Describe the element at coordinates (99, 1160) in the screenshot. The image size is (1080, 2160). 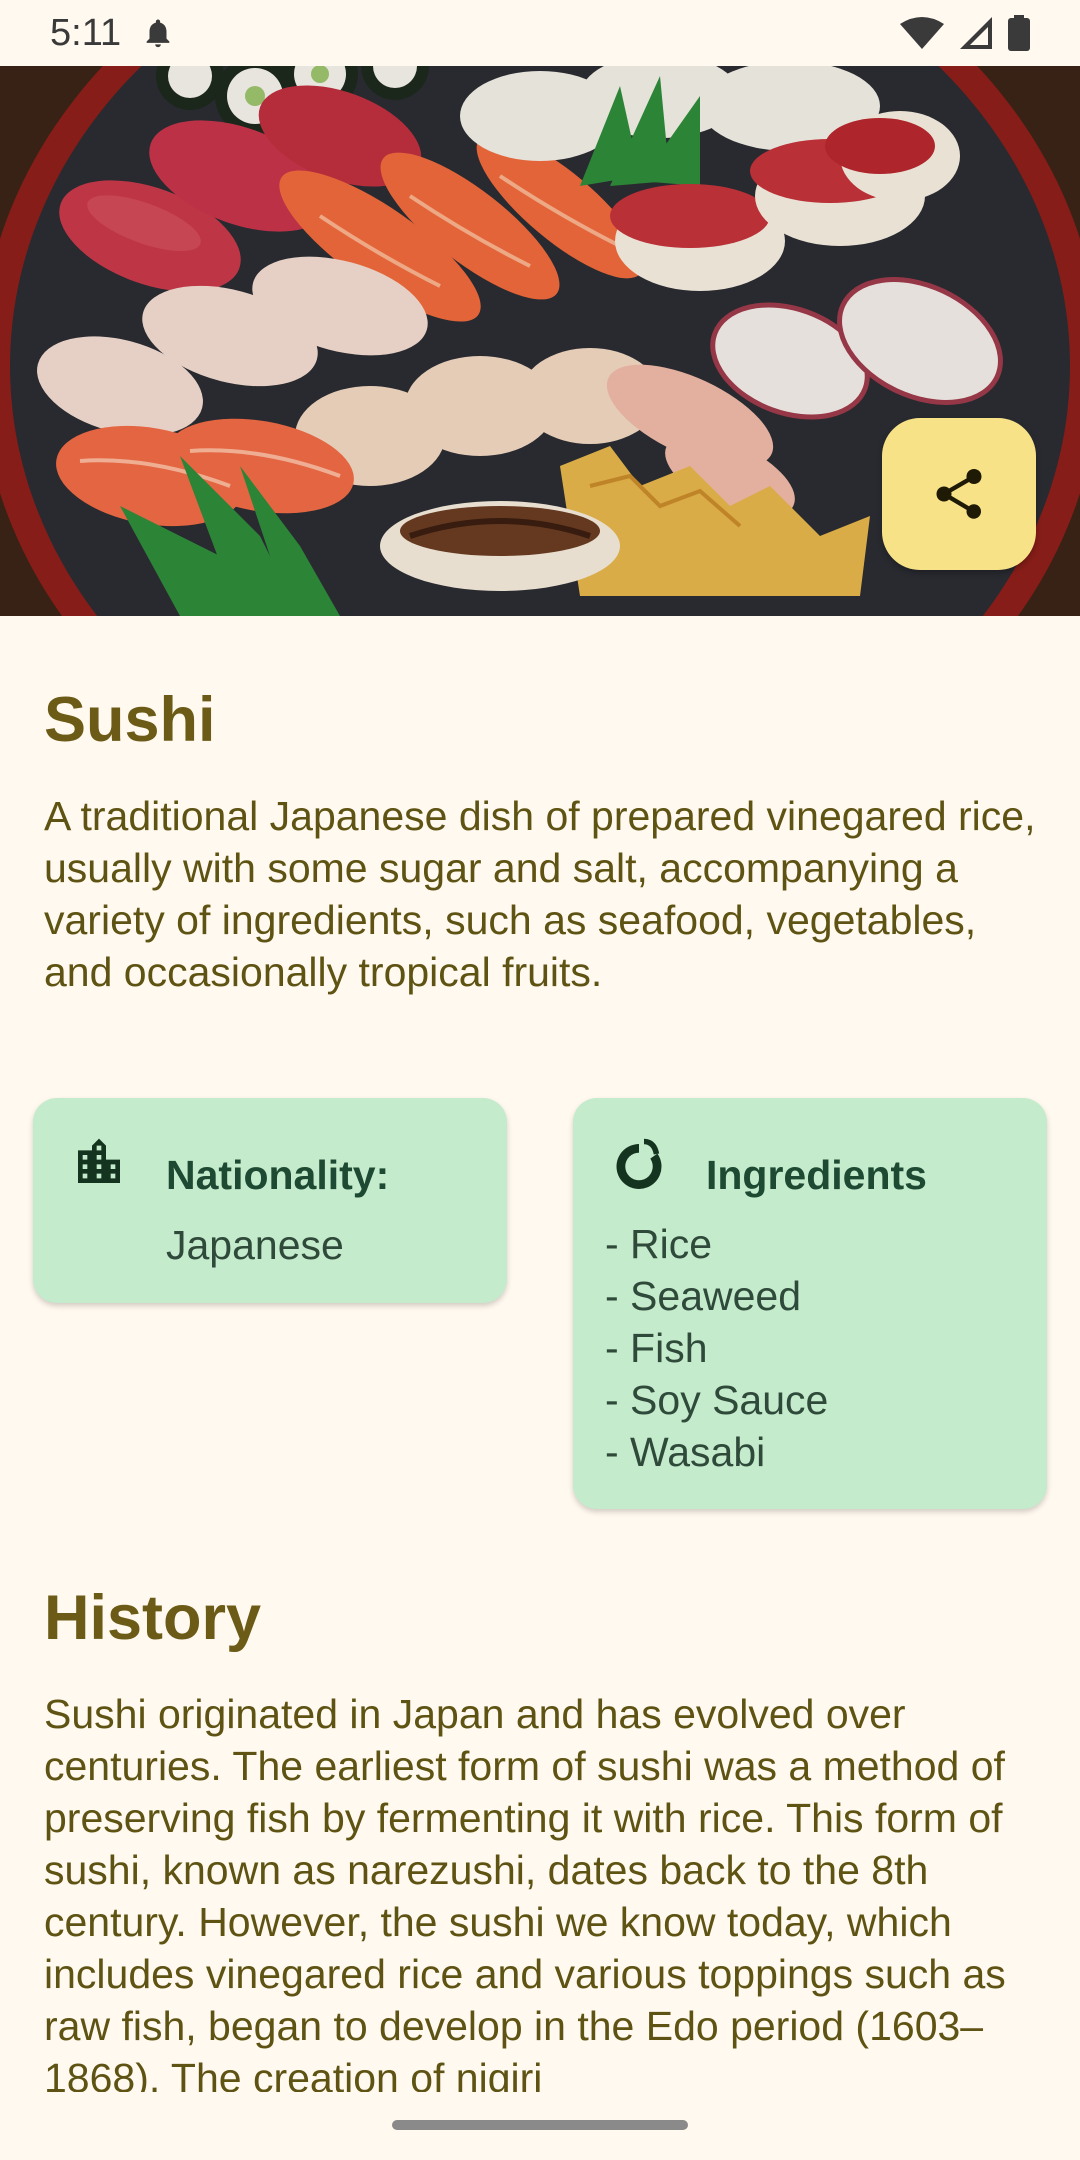
I see `city-building-icon` at that location.